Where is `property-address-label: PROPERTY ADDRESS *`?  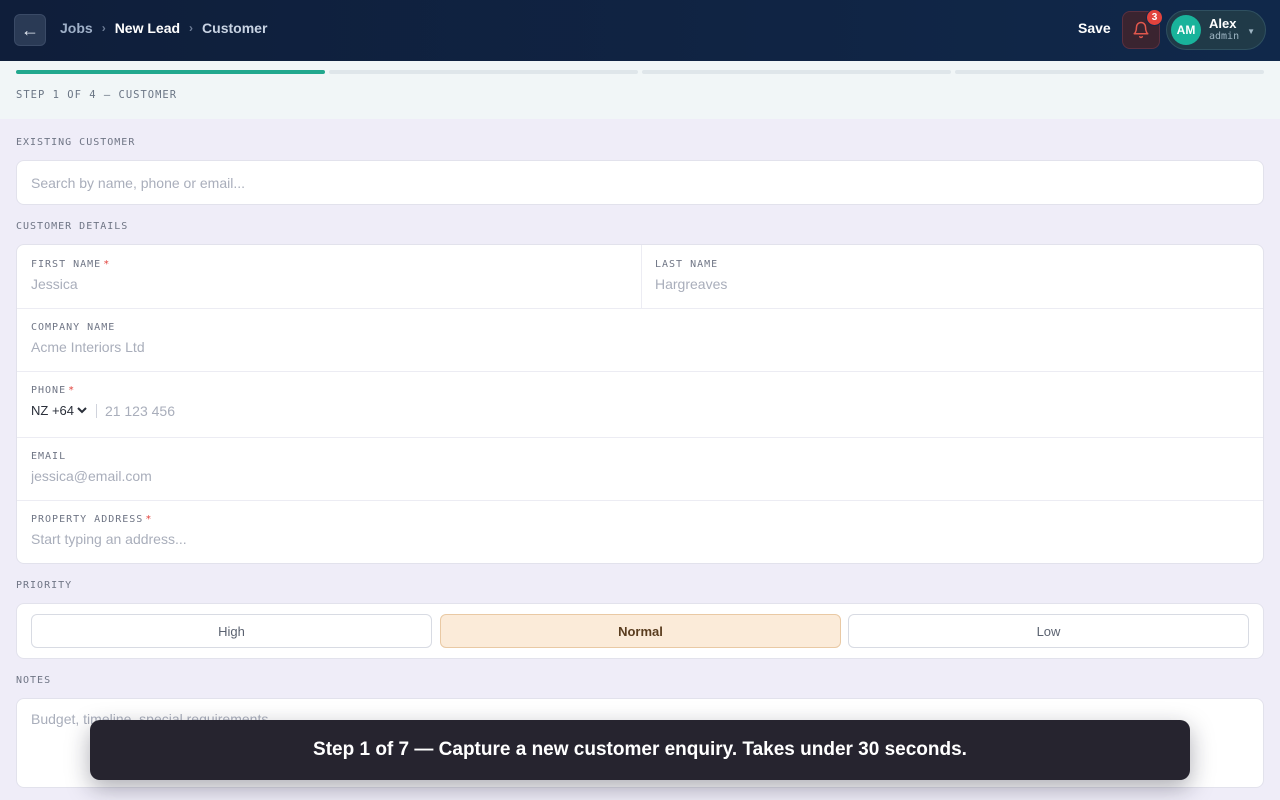
property-address-label: PROPERTY ADDRESS * is located at coordinates (92, 519).